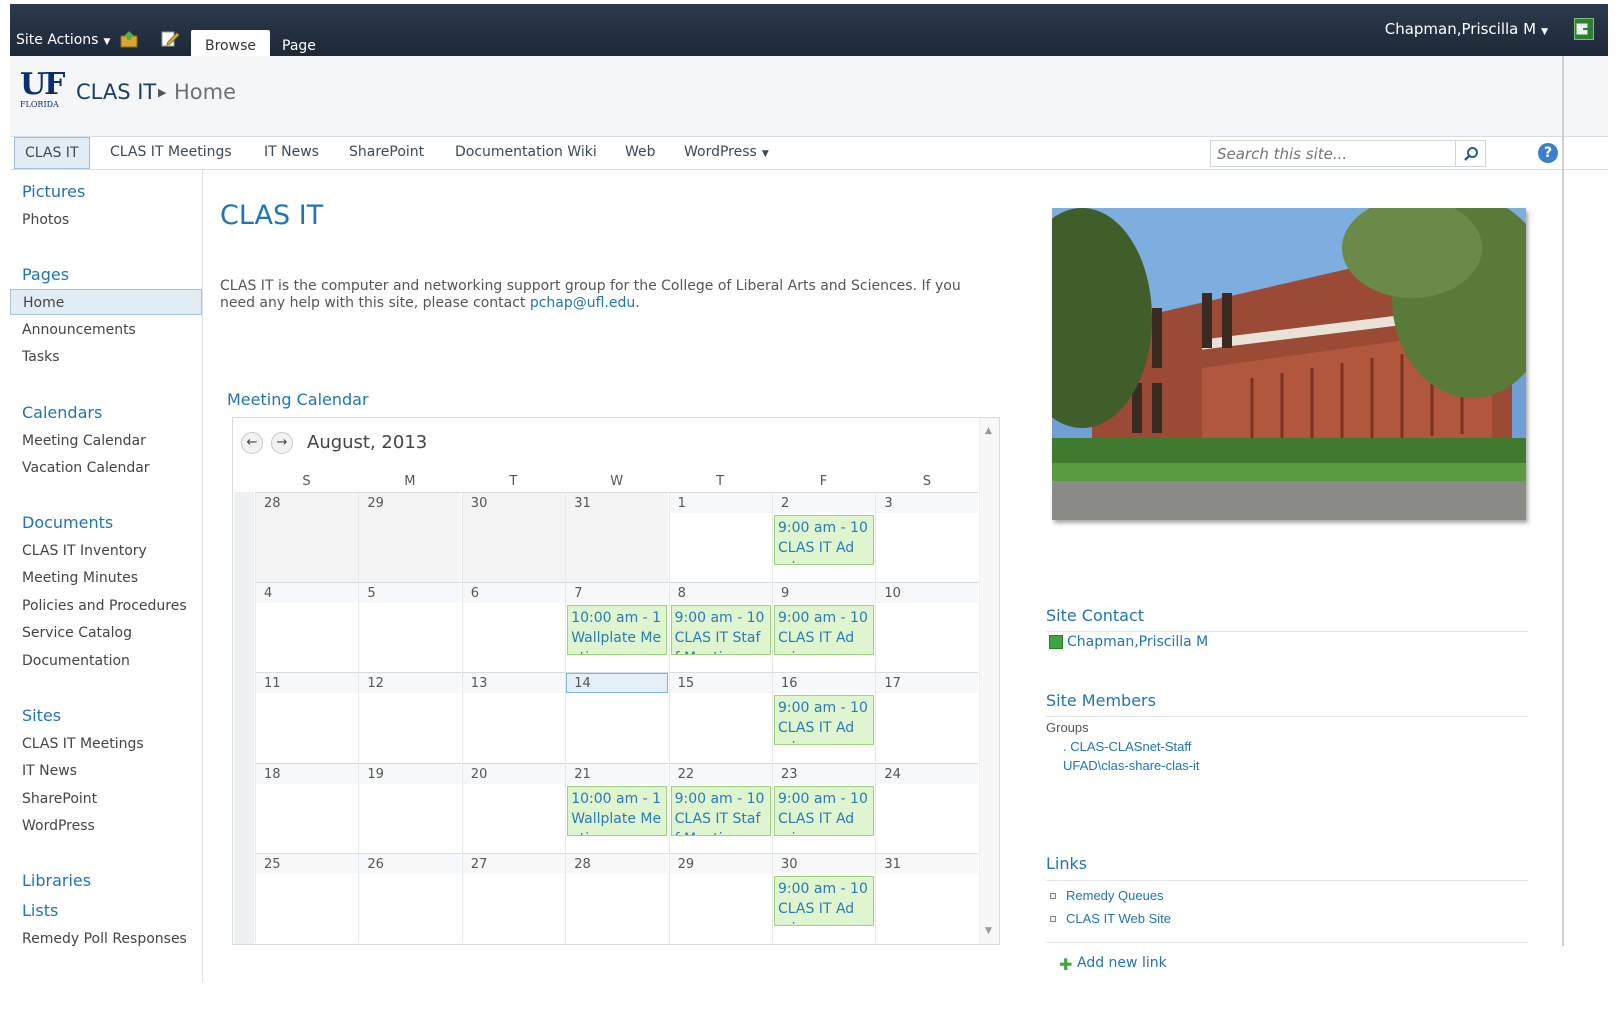 This screenshot has height=1012, width=1618. What do you see at coordinates (45, 274) in the screenshot?
I see `leftnav-heading-pages: Pages` at bounding box center [45, 274].